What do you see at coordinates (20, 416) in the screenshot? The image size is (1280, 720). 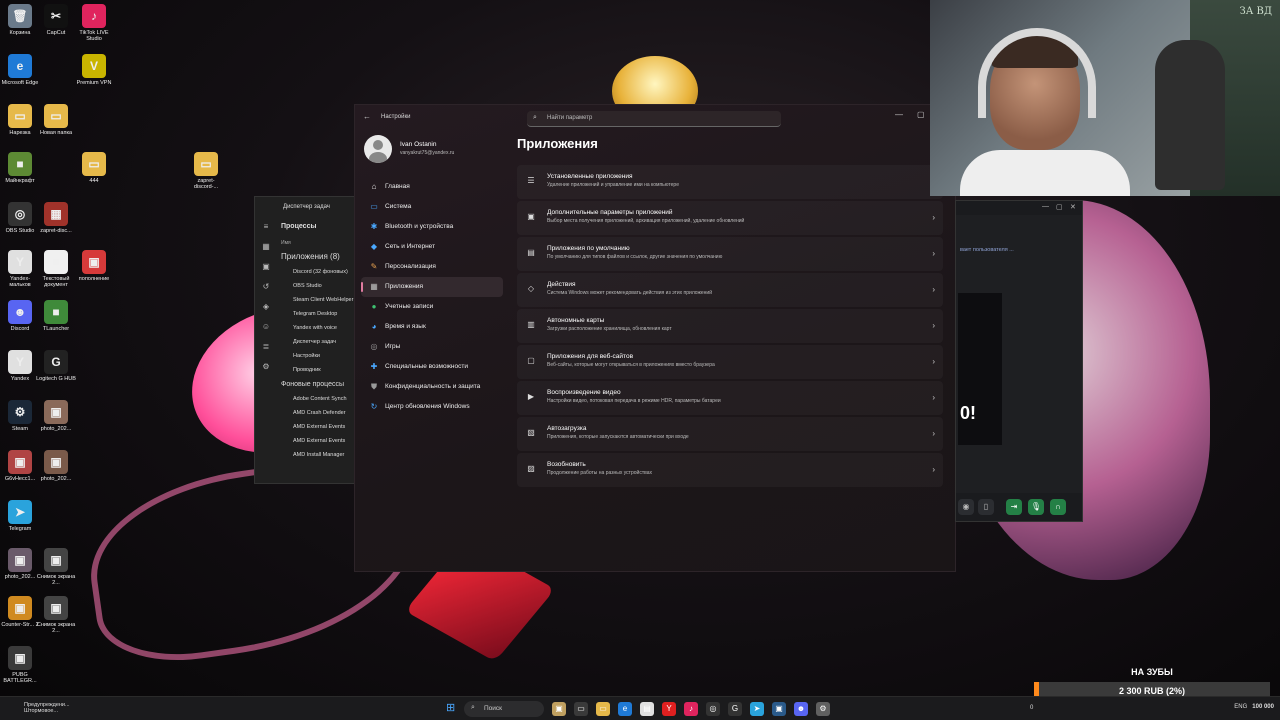 I see `desktop-icon: ⚙ Steam` at bounding box center [20, 416].